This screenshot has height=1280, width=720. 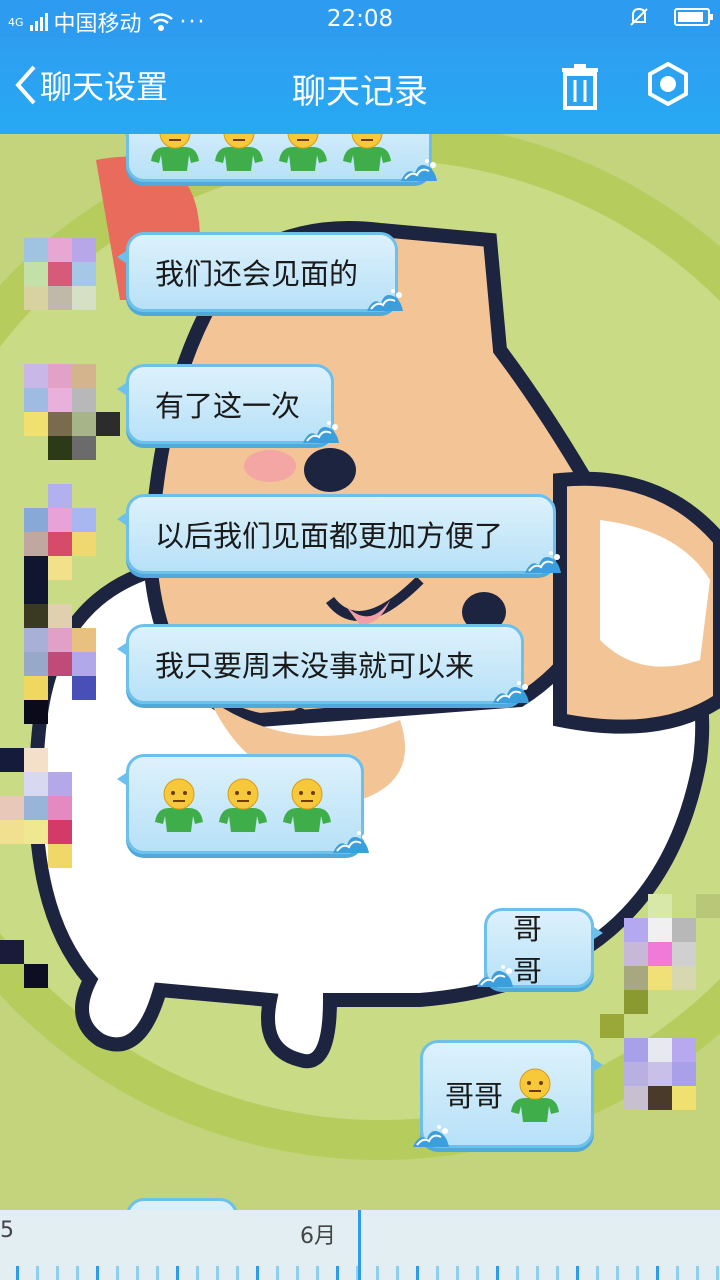 What do you see at coordinates (7, 1230) in the screenshot?
I see `timeline-month-label: 5` at bounding box center [7, 1230].